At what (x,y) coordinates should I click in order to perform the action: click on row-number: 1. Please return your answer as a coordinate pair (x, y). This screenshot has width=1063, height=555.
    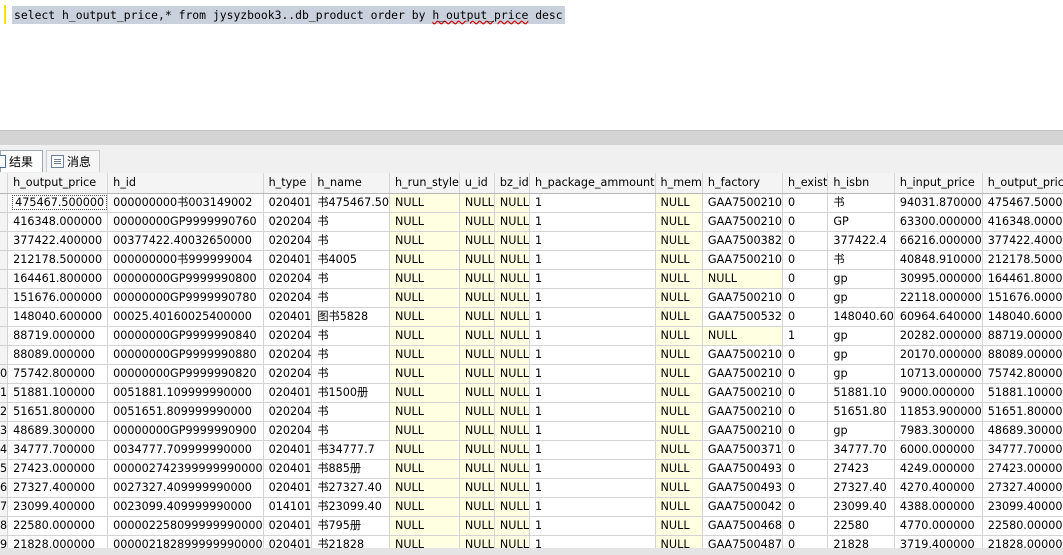
    Looking at the image, I should click on (4, 393).